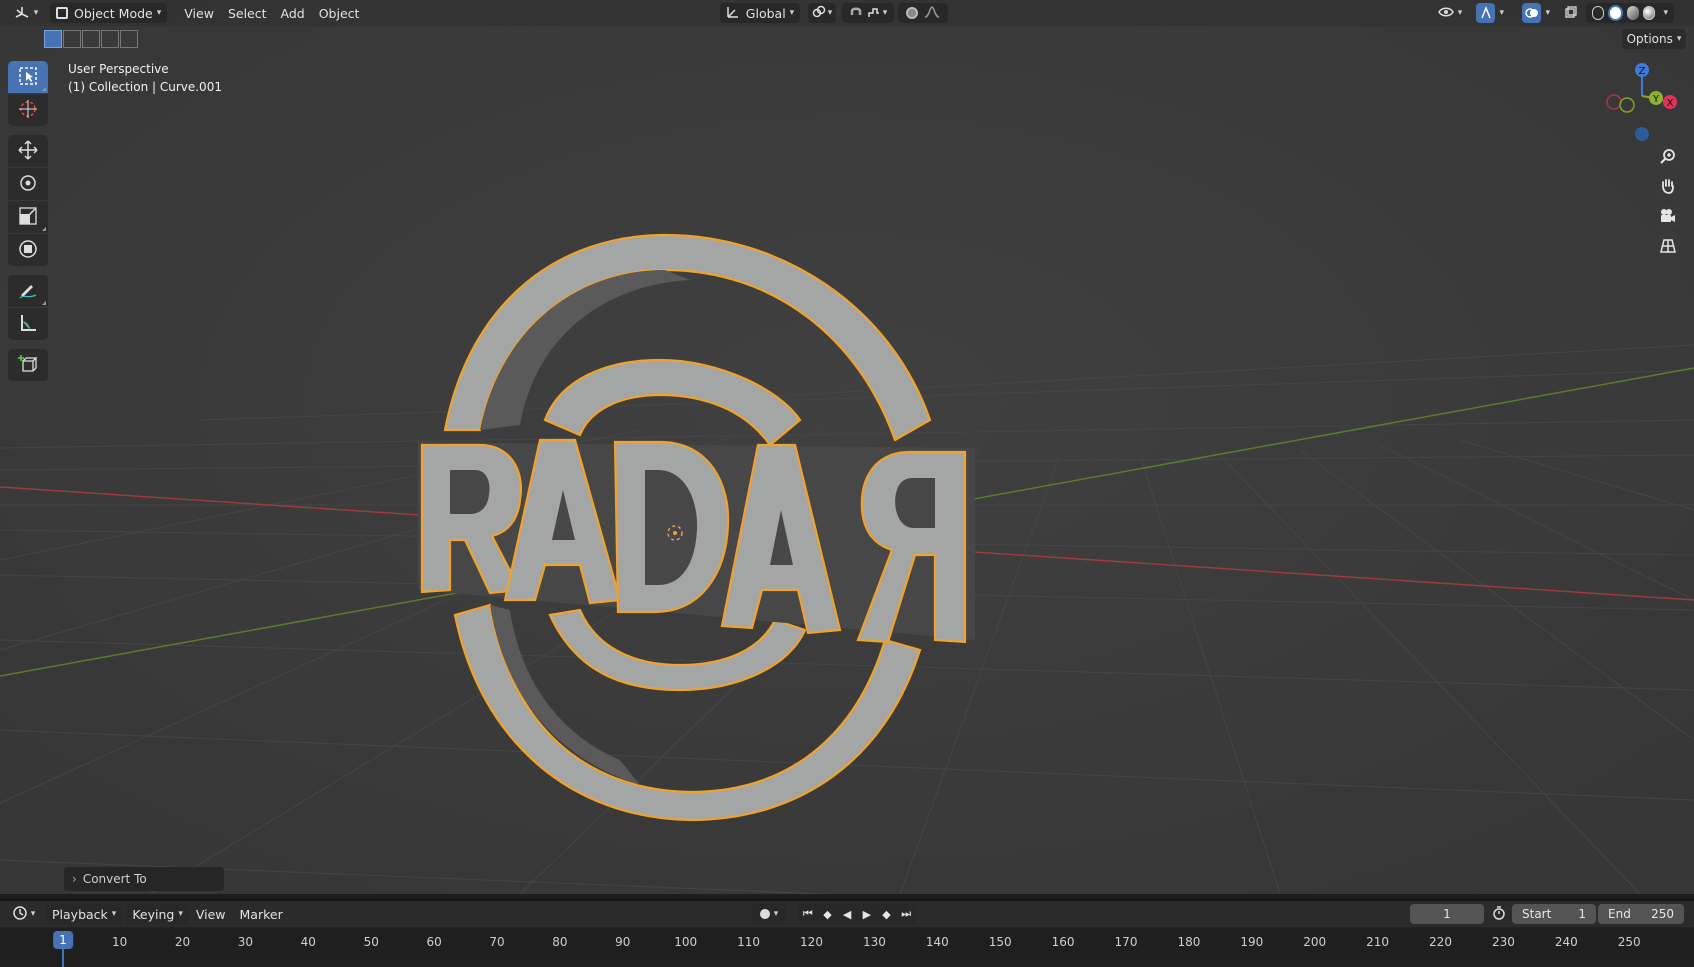  What do you see at coordinates (28, 110) in the screenshot?
I see `tool-cursor` at bounding box center [28, 110].